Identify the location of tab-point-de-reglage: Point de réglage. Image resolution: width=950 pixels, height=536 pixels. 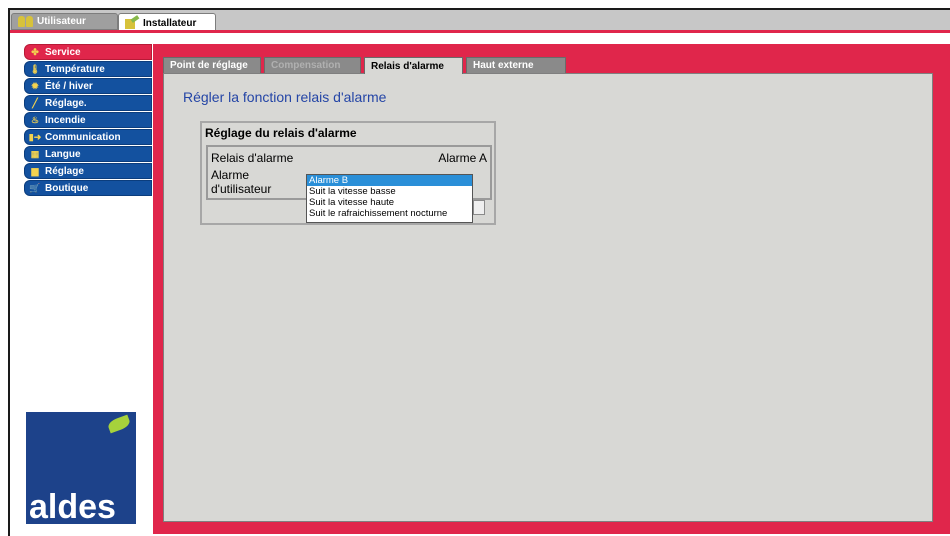
(212, 65).